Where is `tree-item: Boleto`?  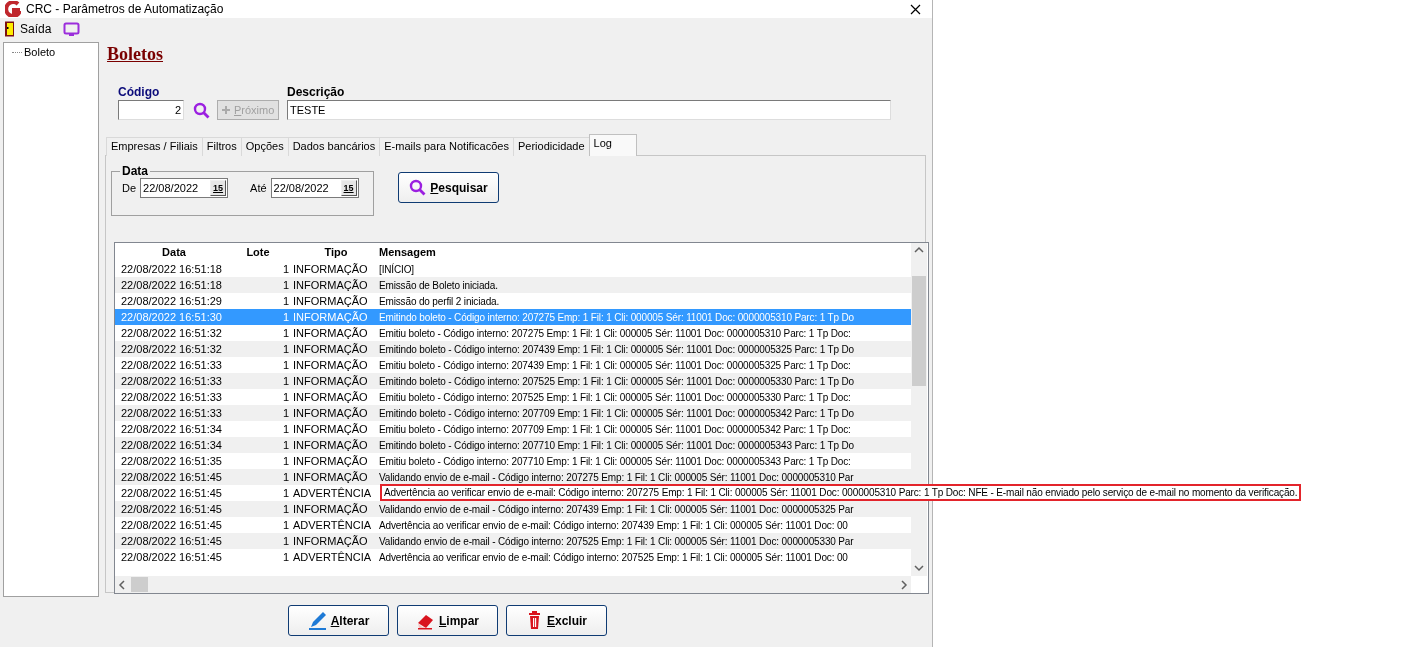
tree-item: Boleto is located at coordinates (40, 52).